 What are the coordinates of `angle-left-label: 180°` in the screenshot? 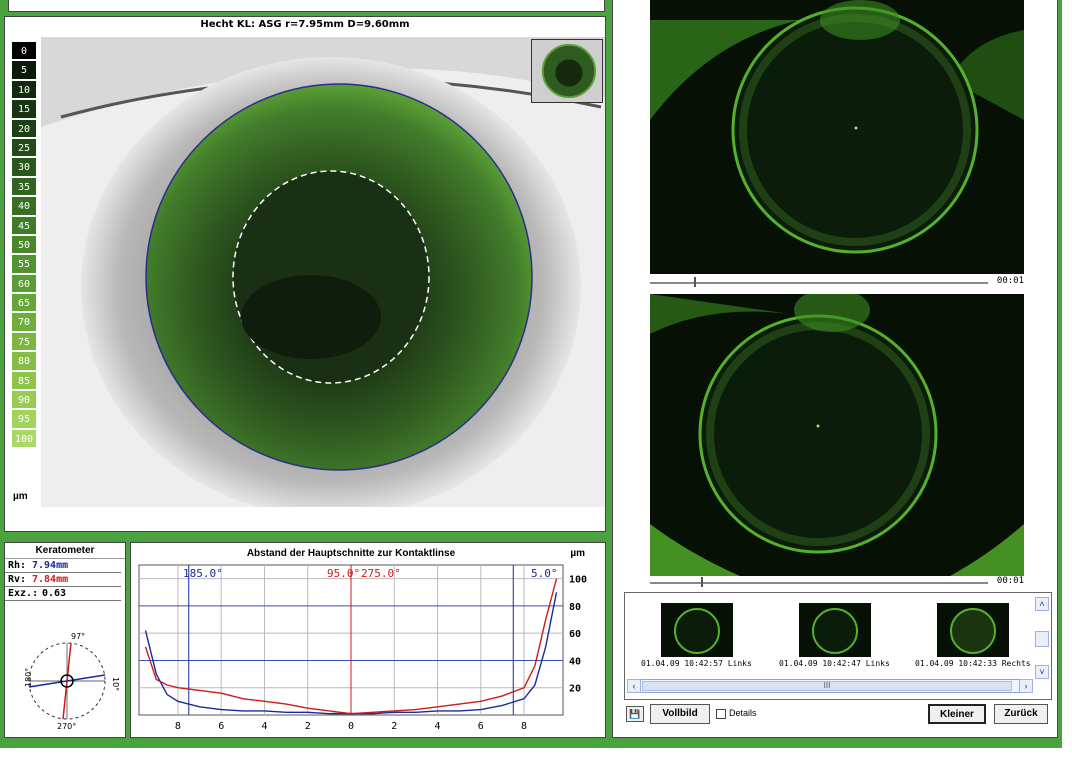 It's located at (28, 677).